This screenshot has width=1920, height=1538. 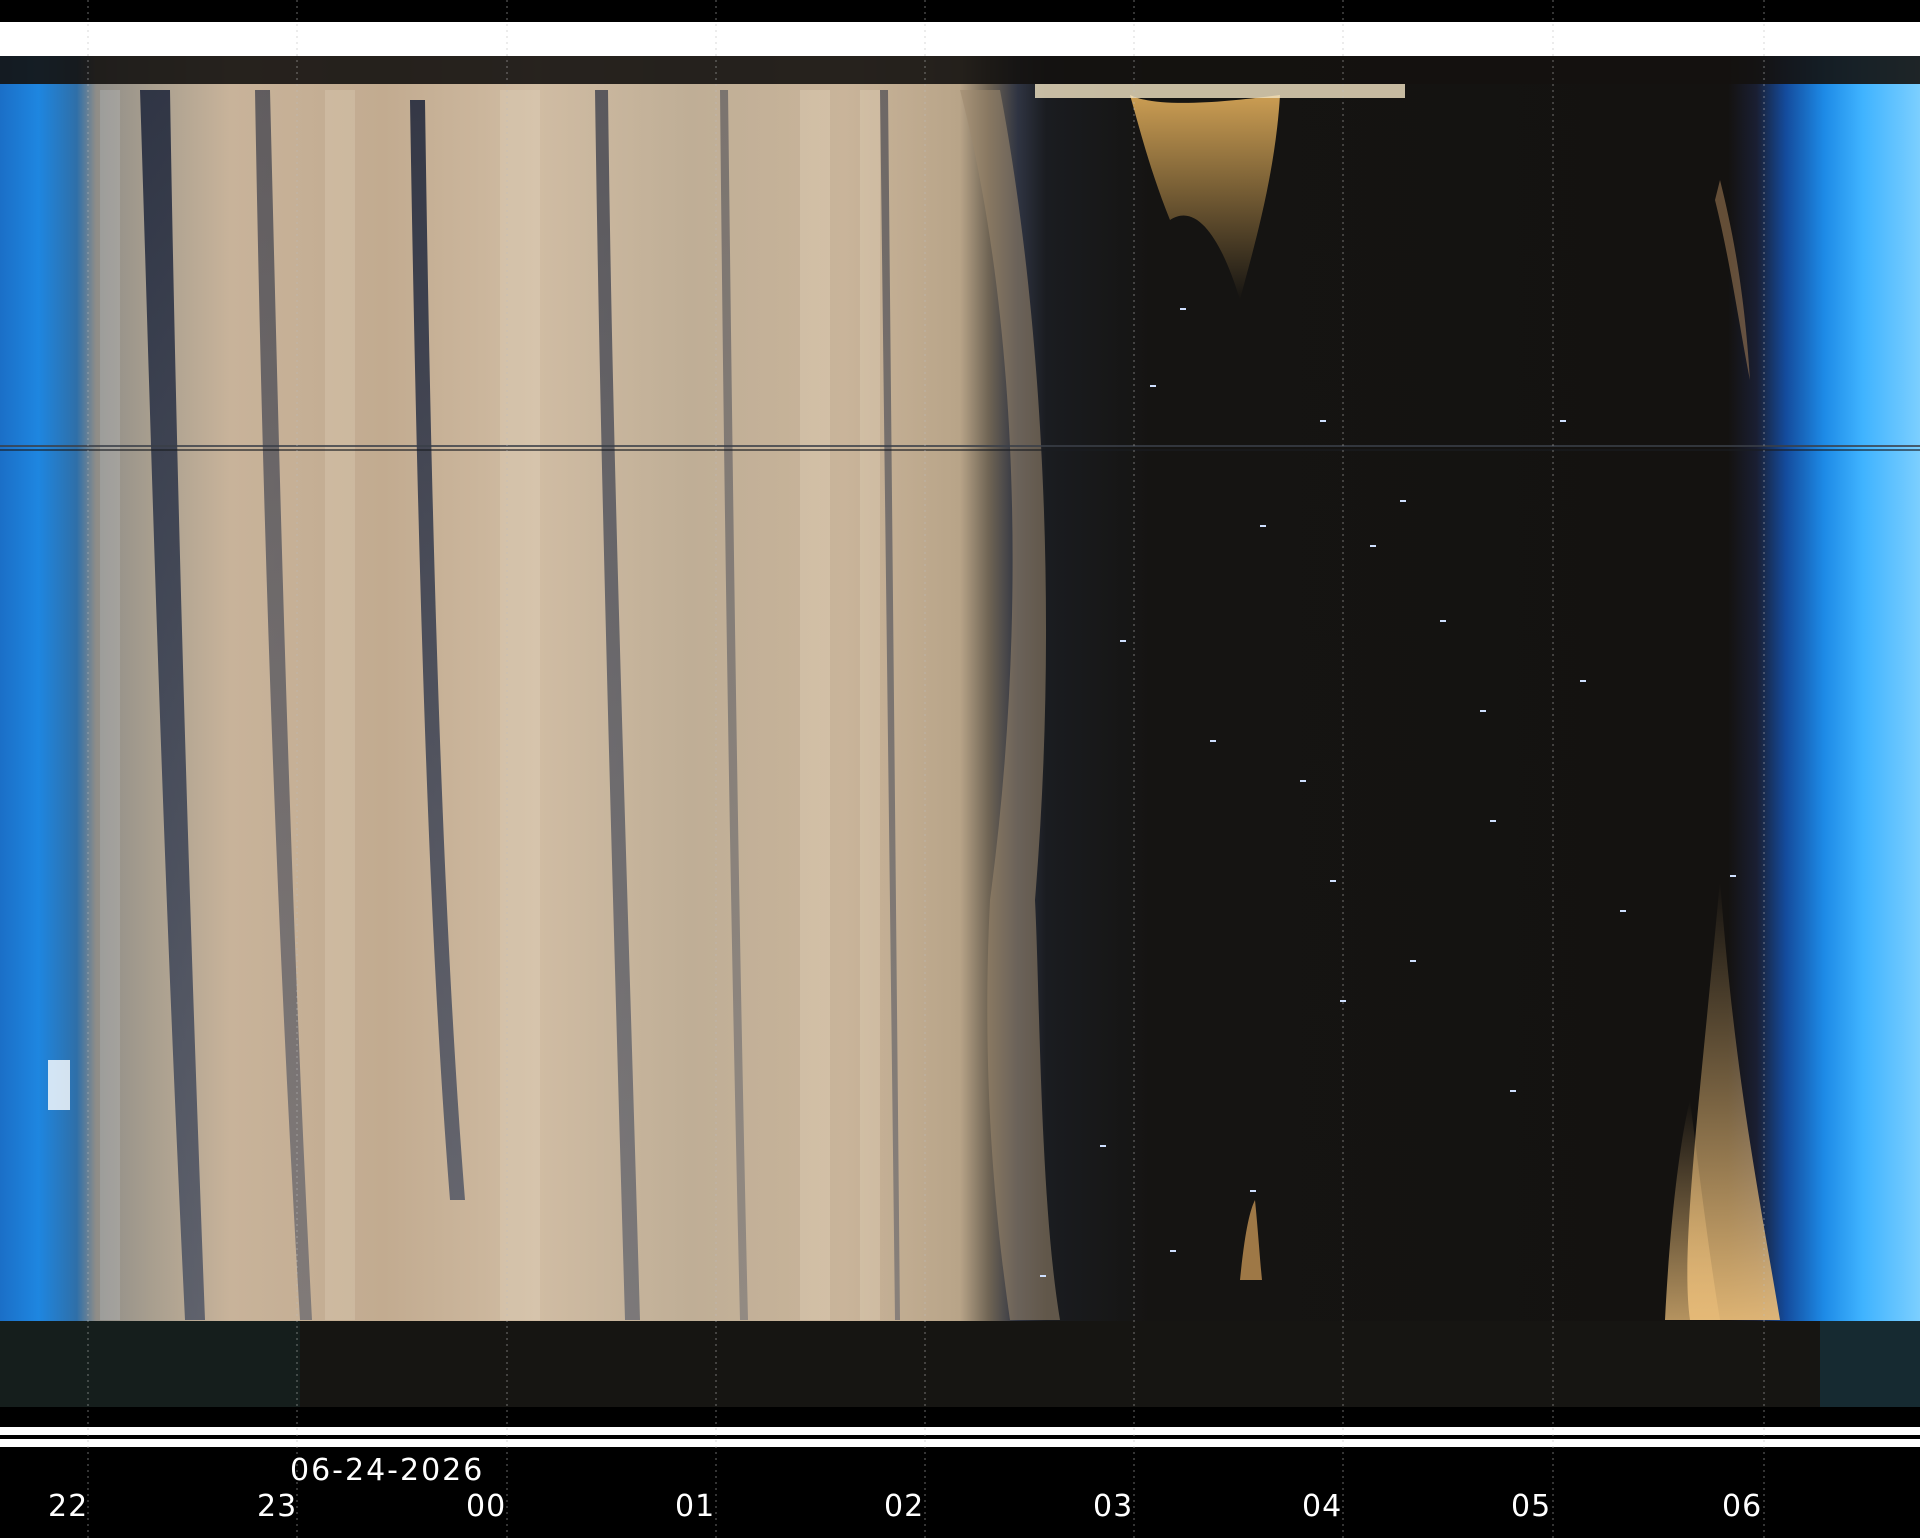 I want to click on hour-label-05: 05, so click(x=1531, y=1506).